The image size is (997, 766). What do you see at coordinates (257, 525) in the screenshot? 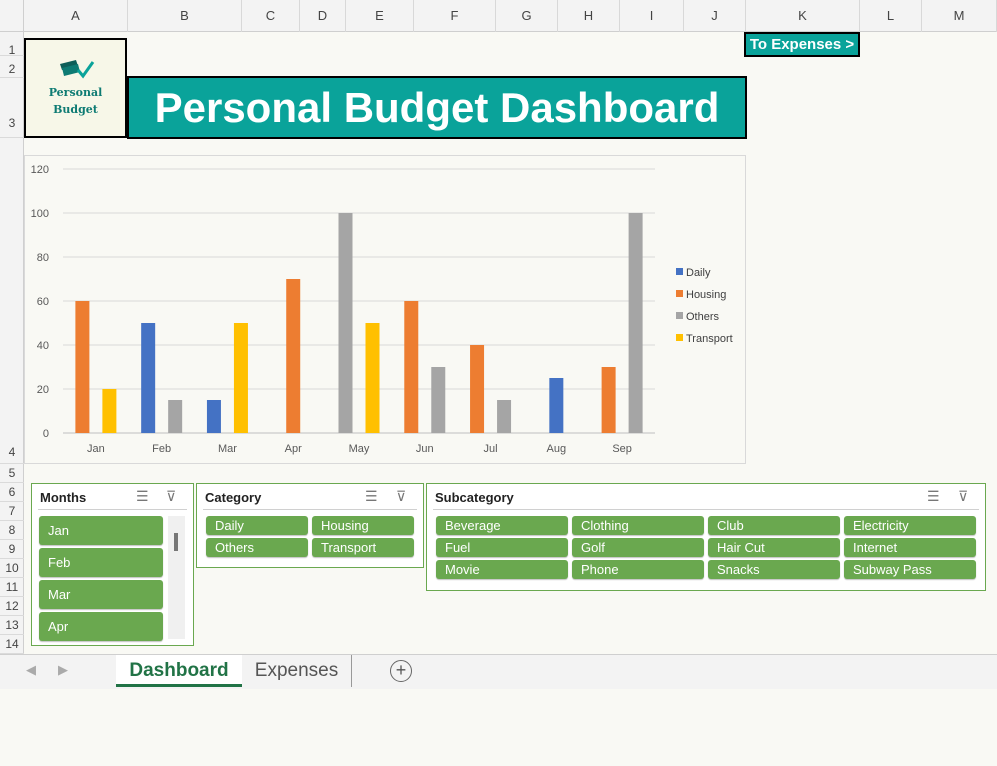
I see `slicer-item-daily: Daily` at bounding box center [257, 525].